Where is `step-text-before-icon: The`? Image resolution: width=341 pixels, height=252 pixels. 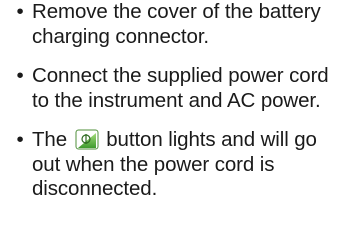 step-text-before-icon: The is located at coordinates (50, 139).